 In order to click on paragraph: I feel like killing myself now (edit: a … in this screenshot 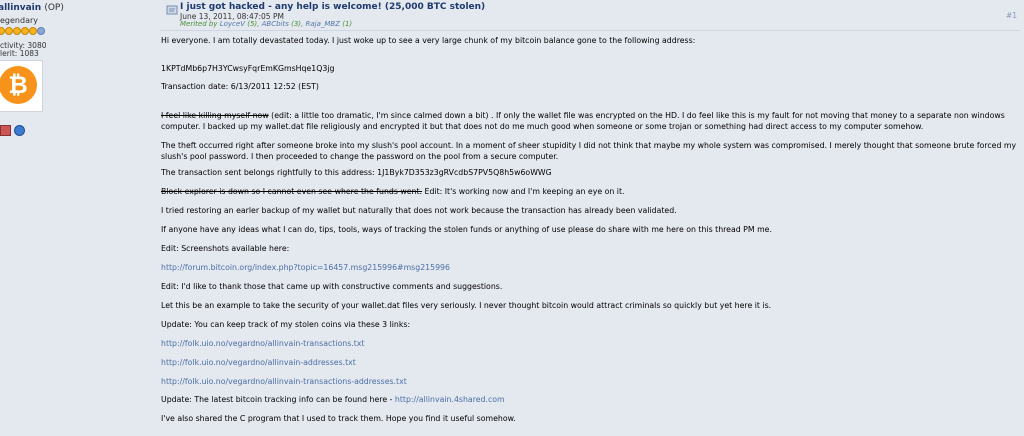, I will do `click(591, 121)`.